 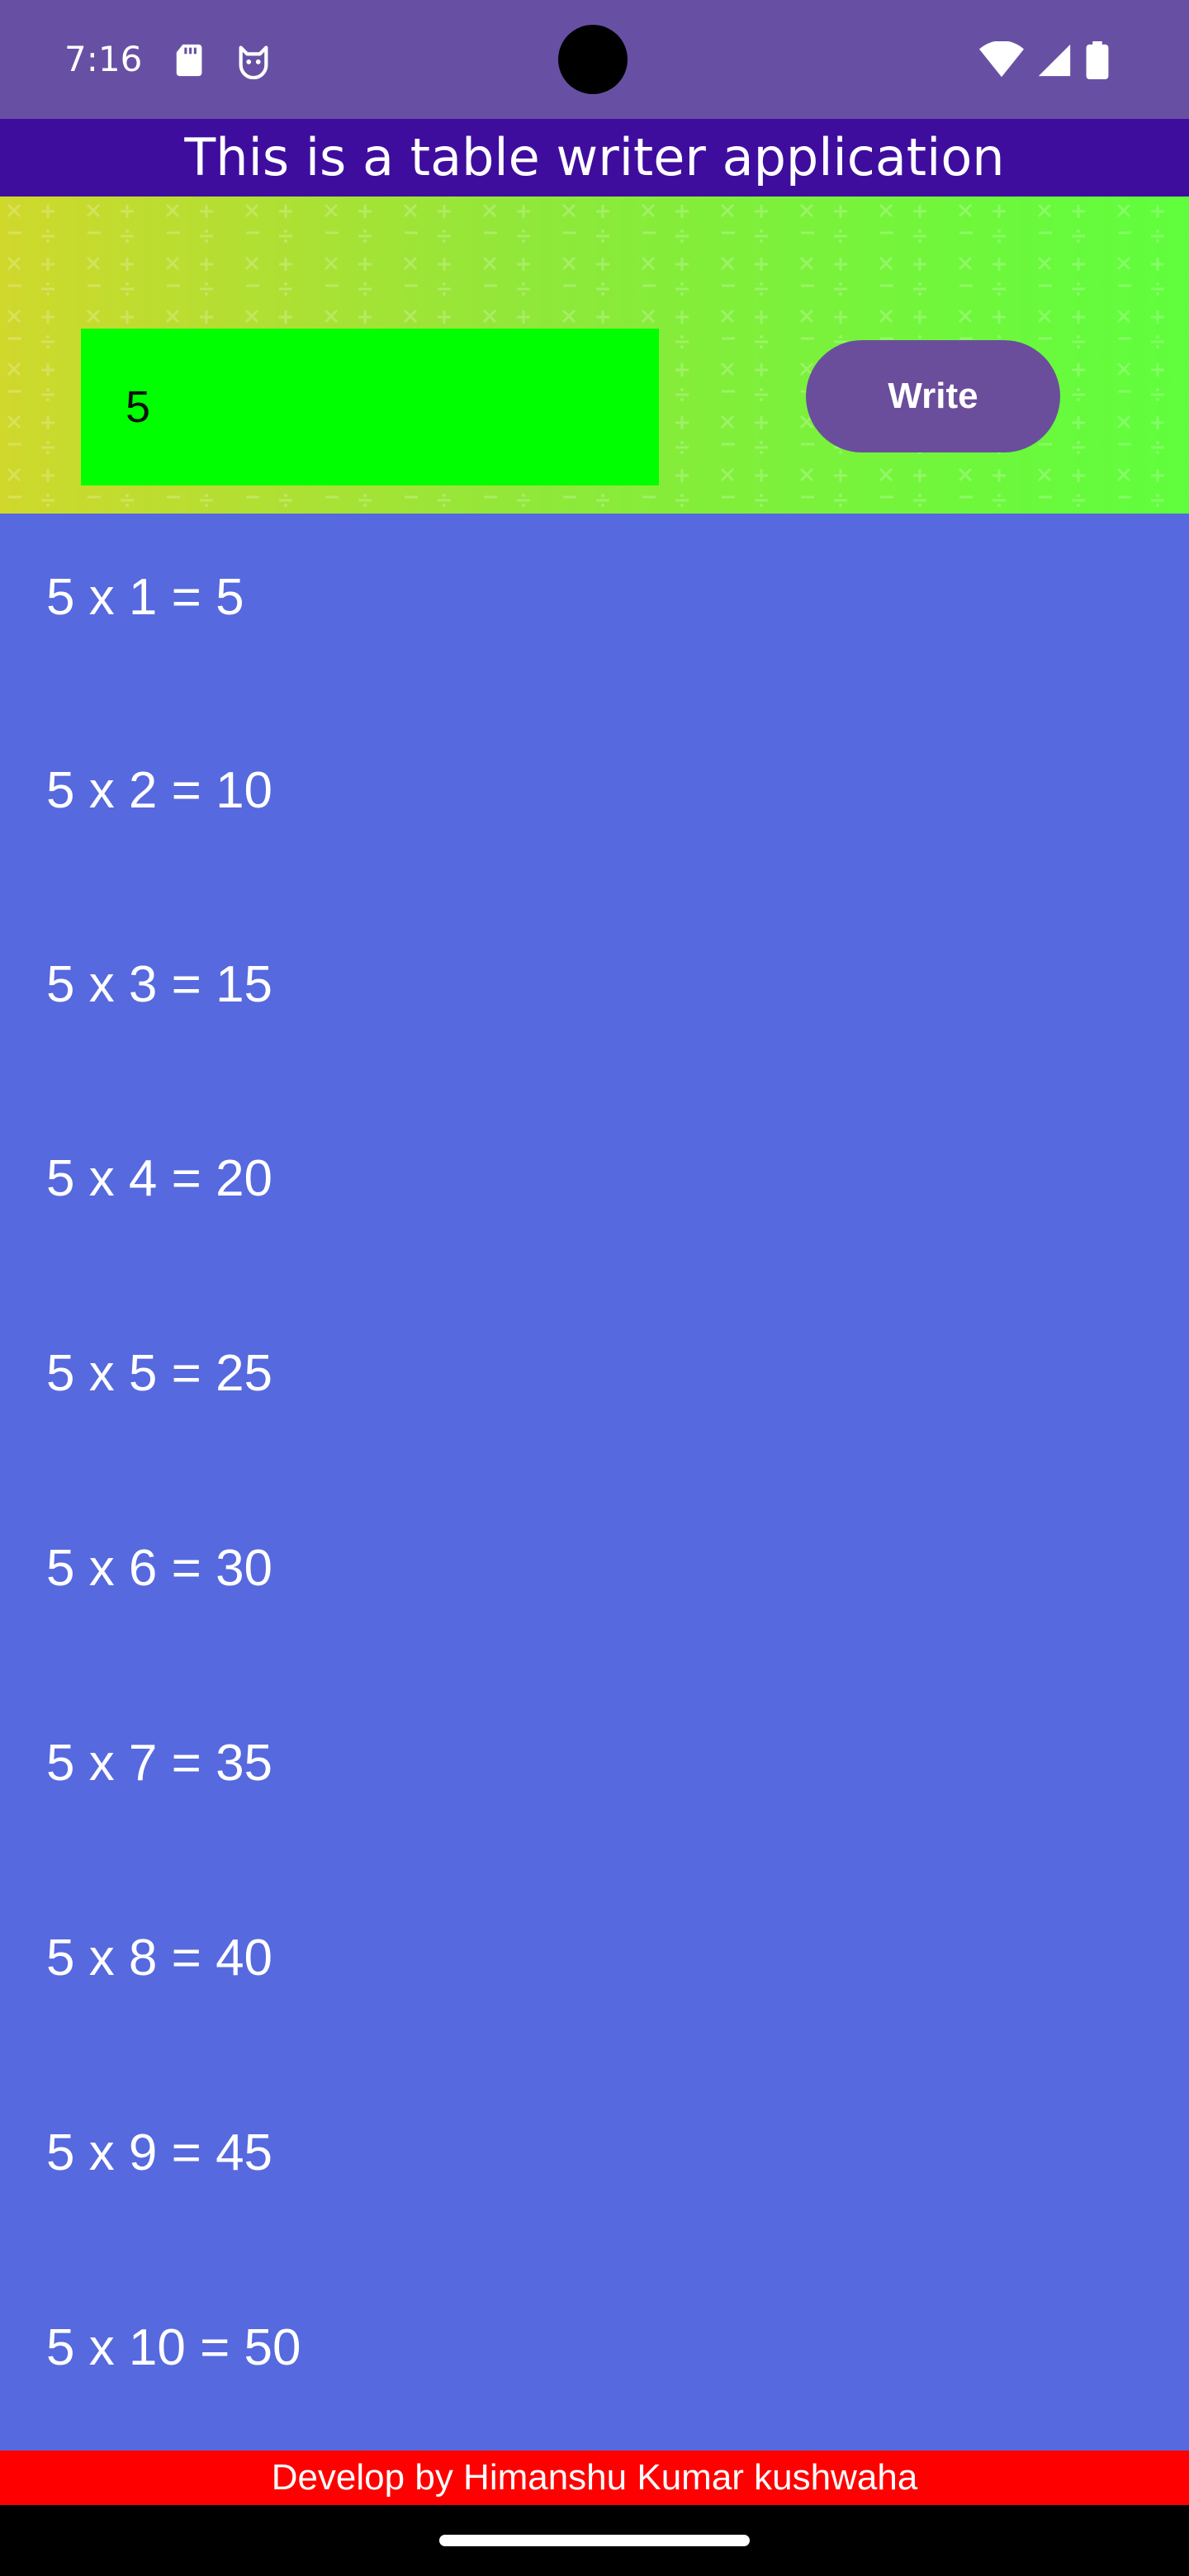 I want to click on app-title: This is a table writer application, so click(x=594, y=158).